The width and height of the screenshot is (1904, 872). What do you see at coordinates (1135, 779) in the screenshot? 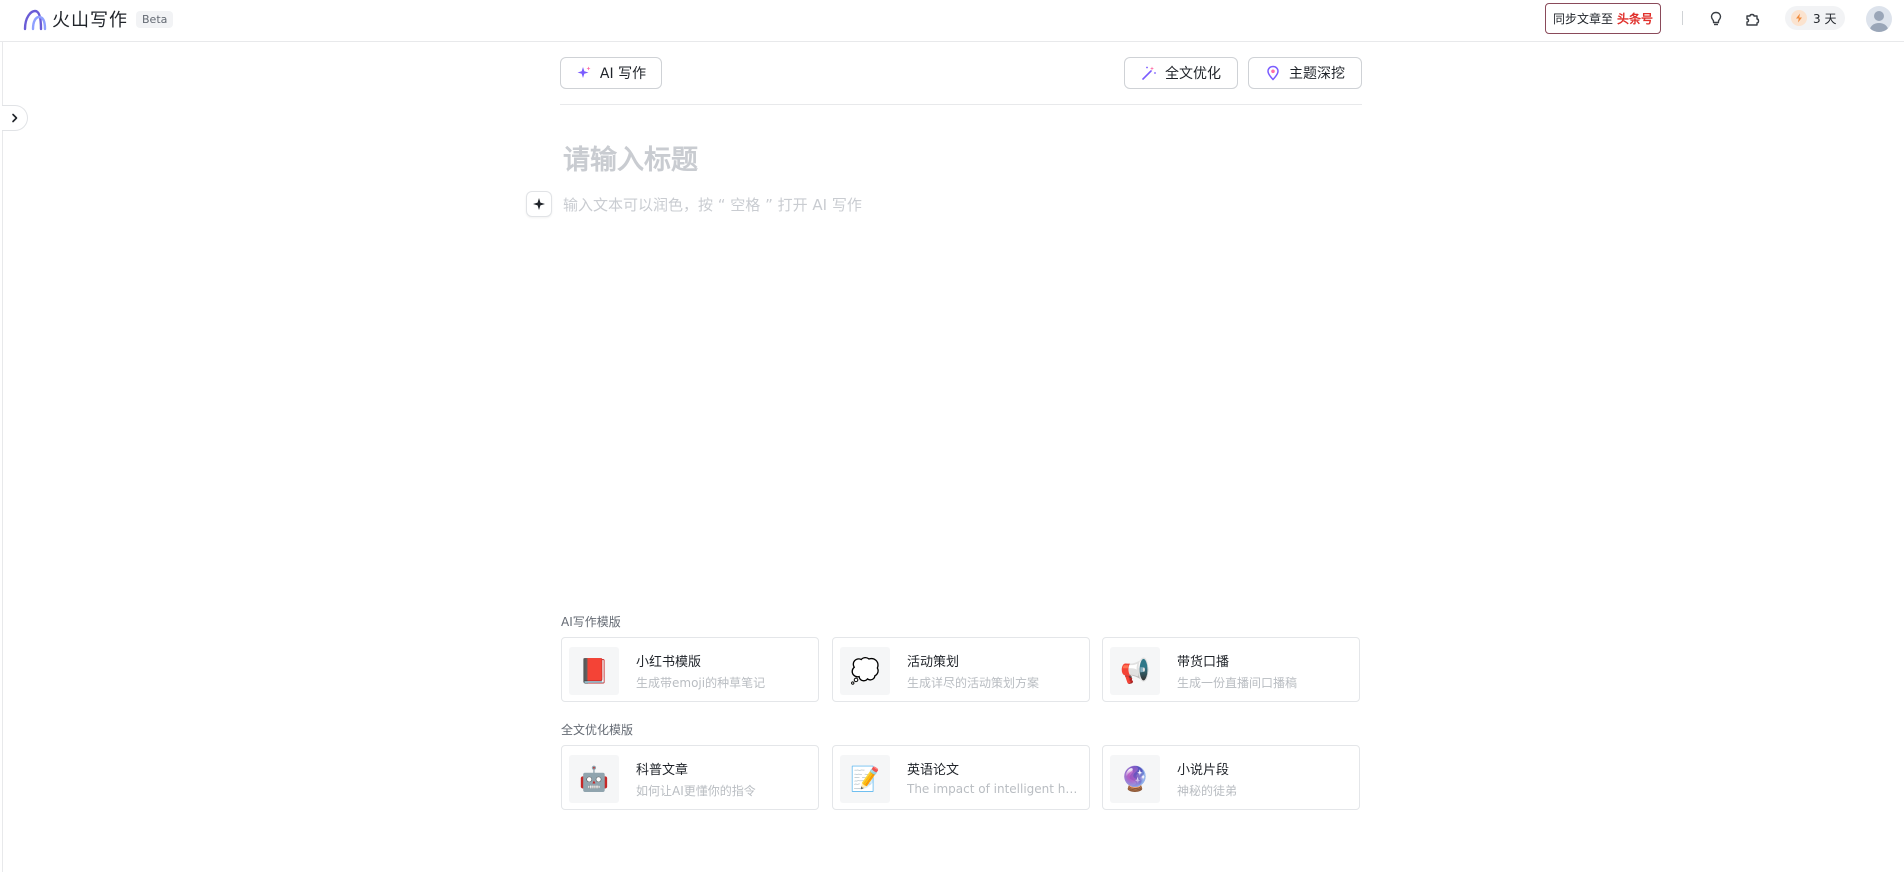
I see `crystal-ball-icon: 🔮` at bounding box center [1135, 779].